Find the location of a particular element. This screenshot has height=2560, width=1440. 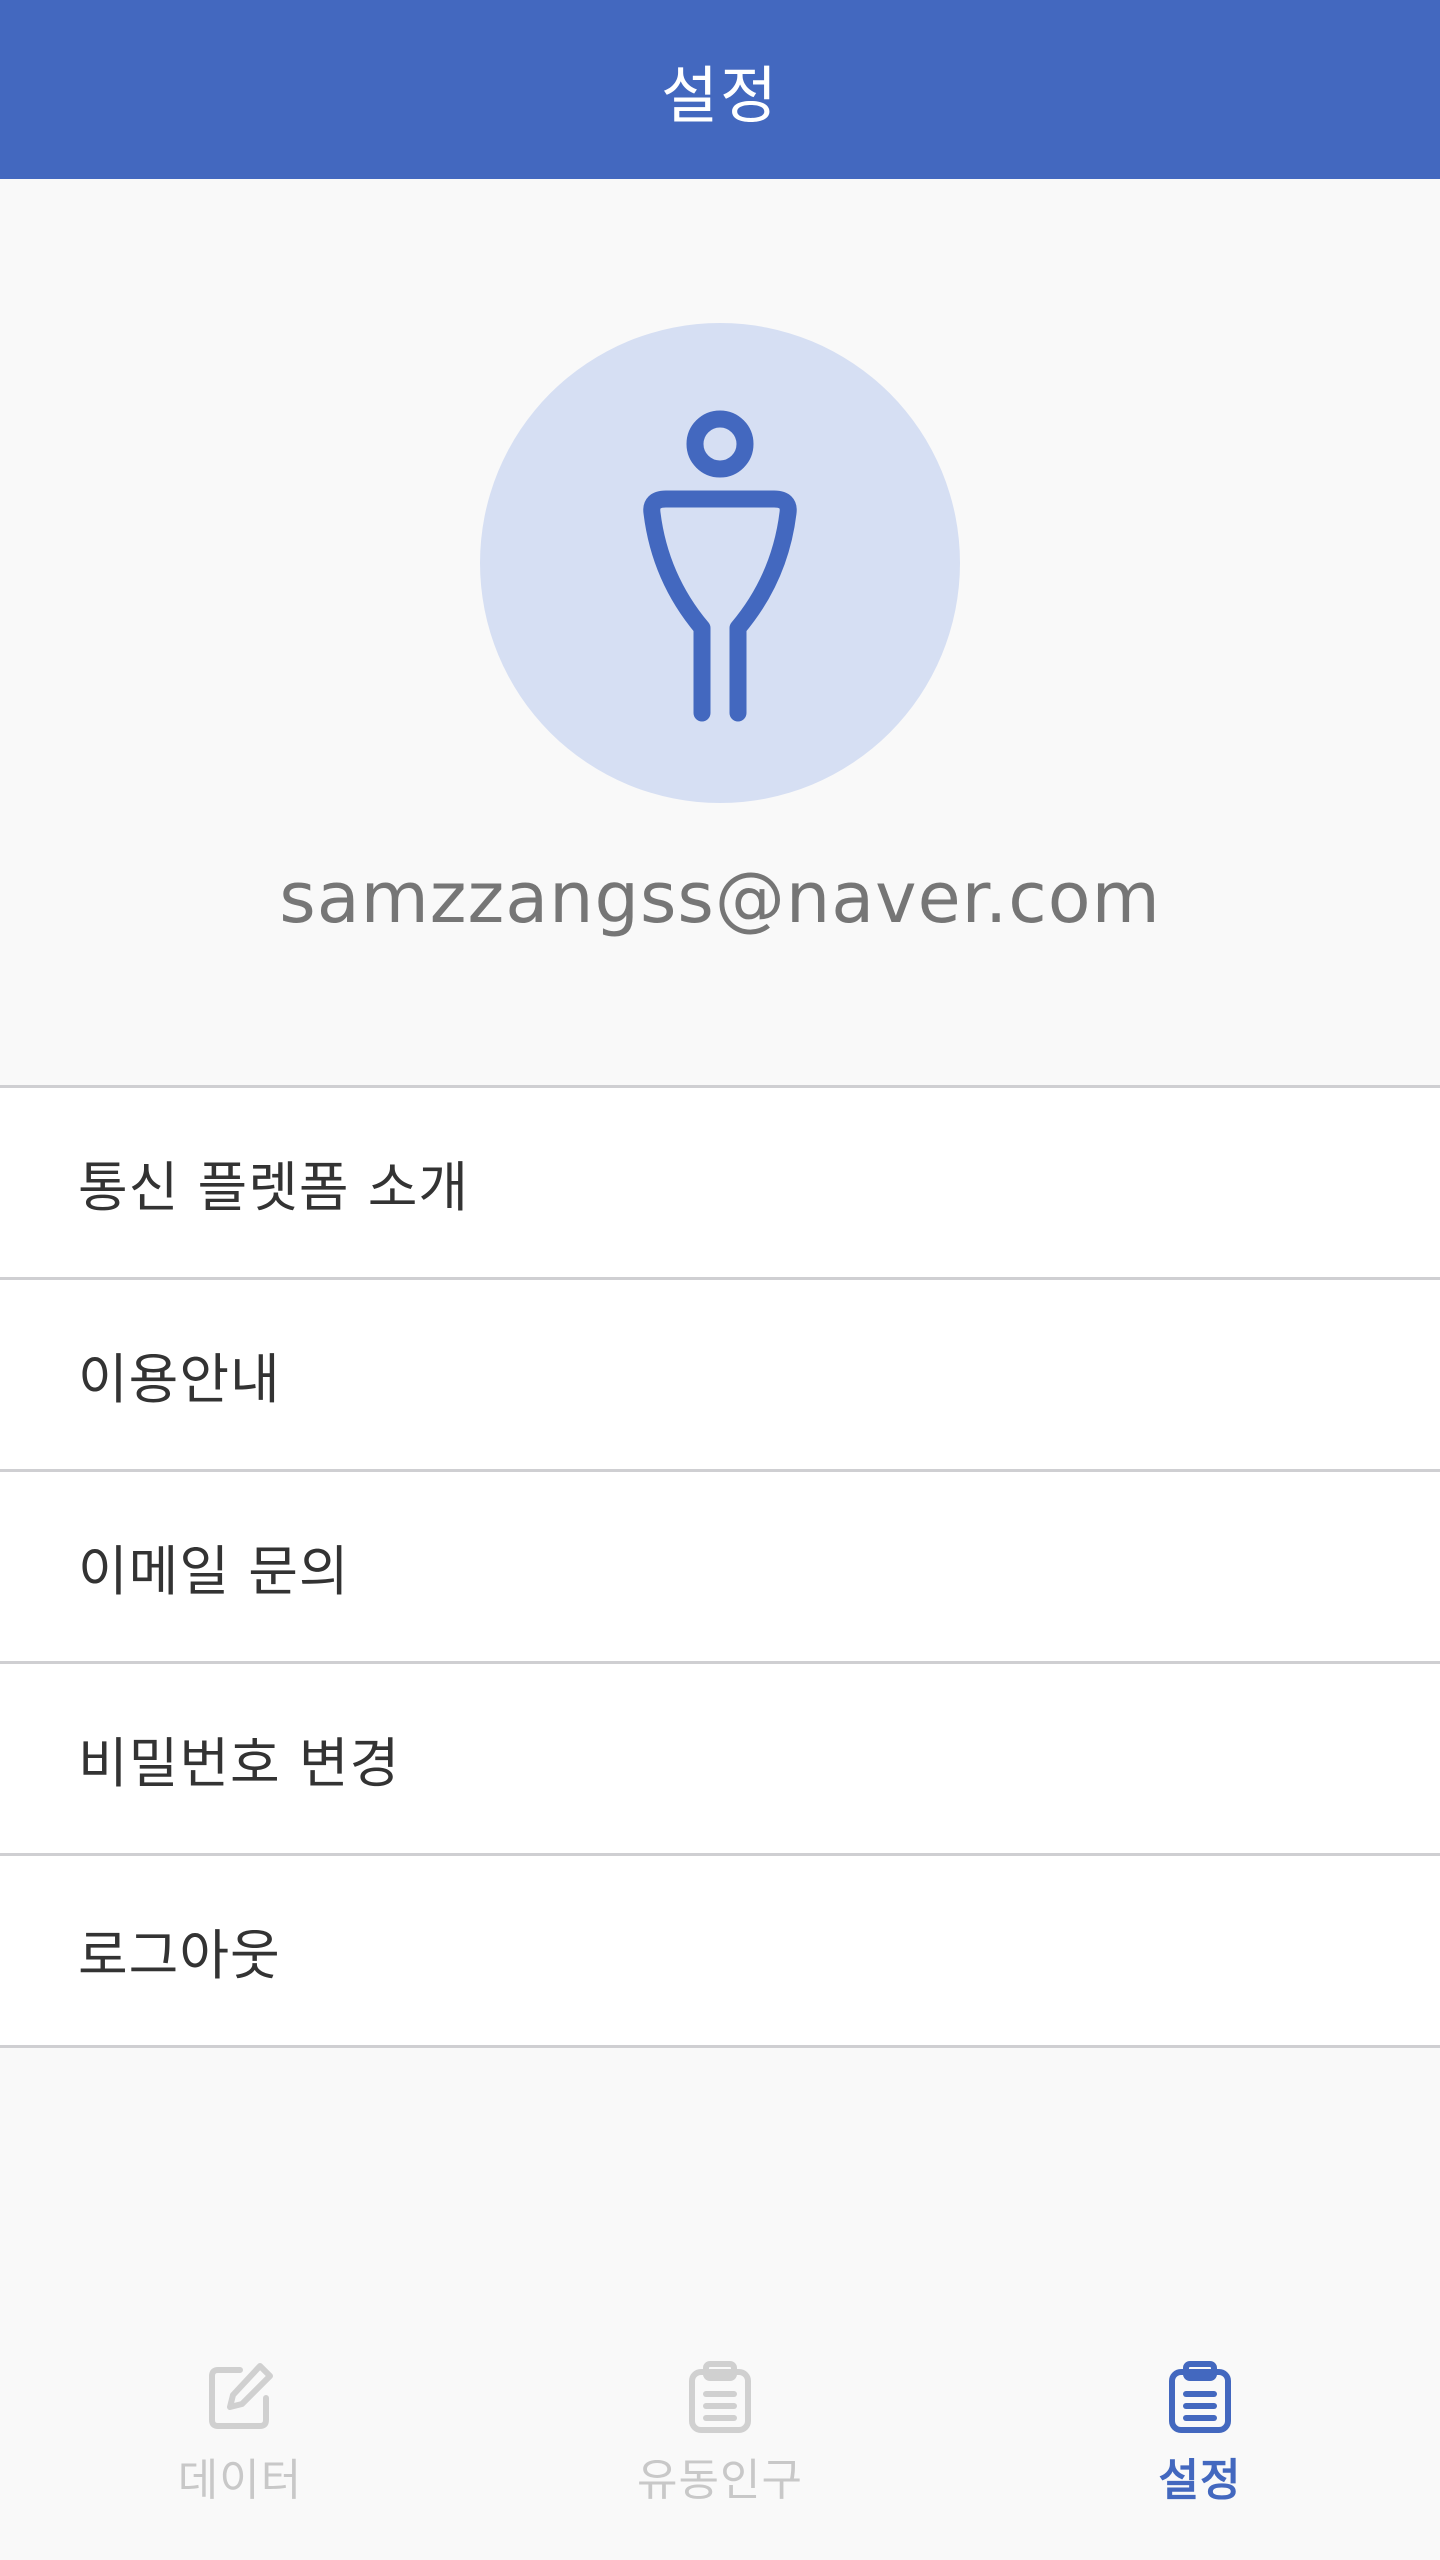

menu-item-usage-guide: 이용안내 is located at coordinates (720, 1376).